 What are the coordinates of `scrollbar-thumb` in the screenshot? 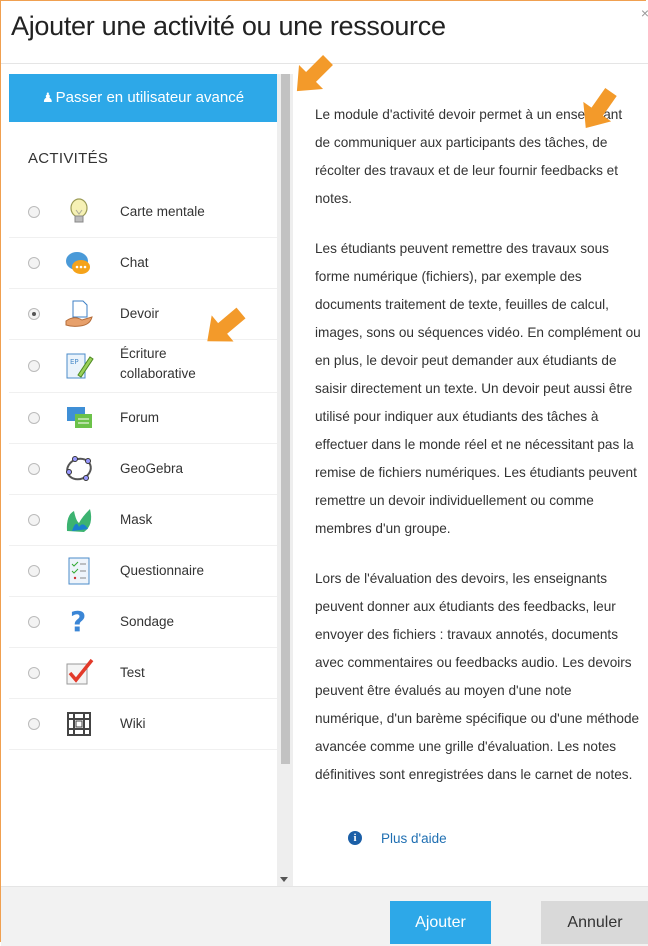 It's located at (285, 419).